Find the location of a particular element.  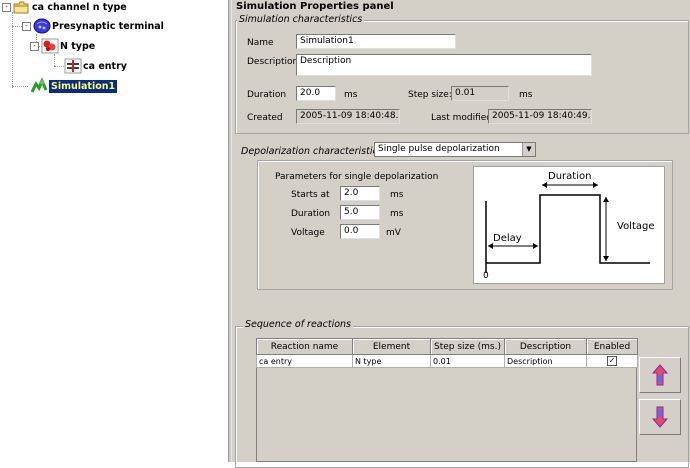

tree-node-simulation: Simulation1 is located at coordinates (74, 86).